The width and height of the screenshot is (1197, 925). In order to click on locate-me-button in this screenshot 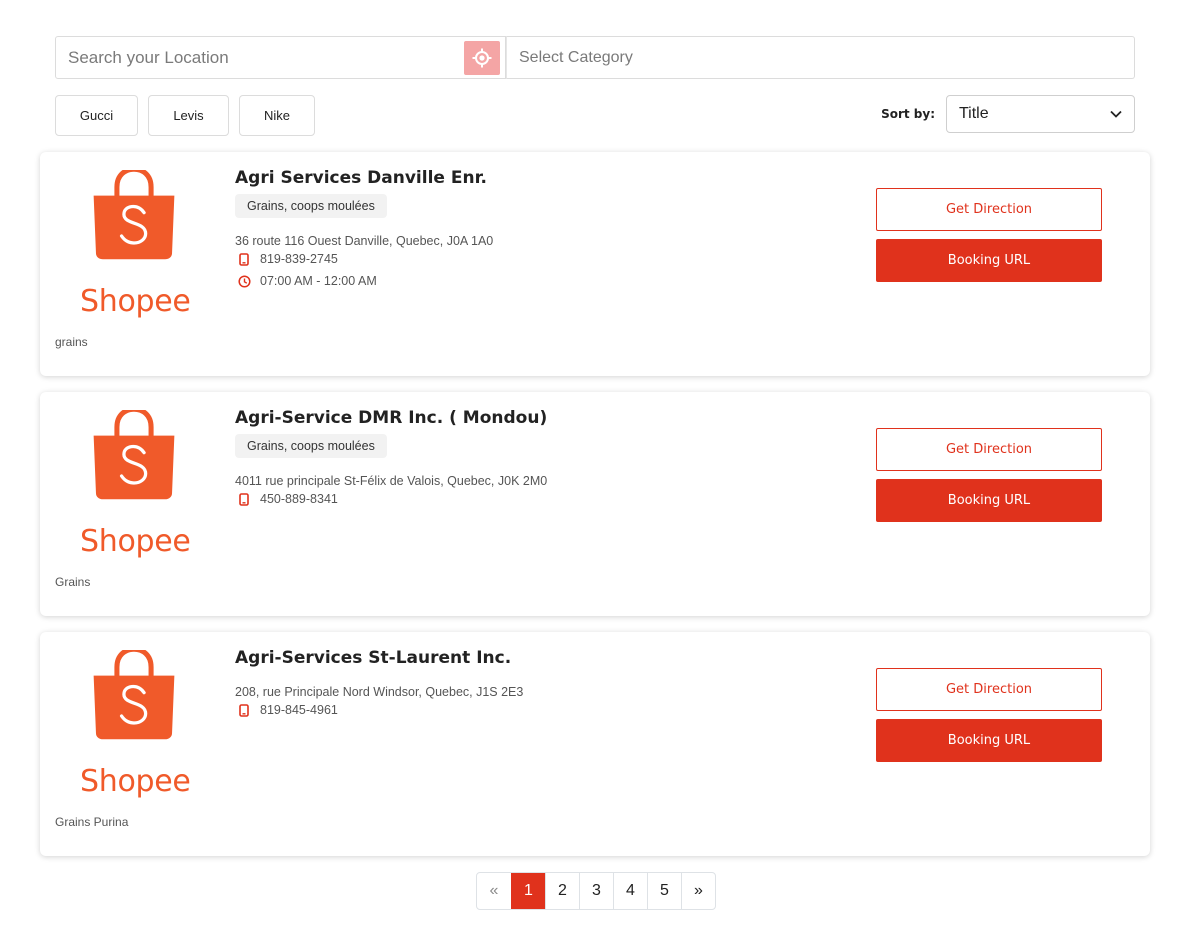, I will do `click(482, 58)`.